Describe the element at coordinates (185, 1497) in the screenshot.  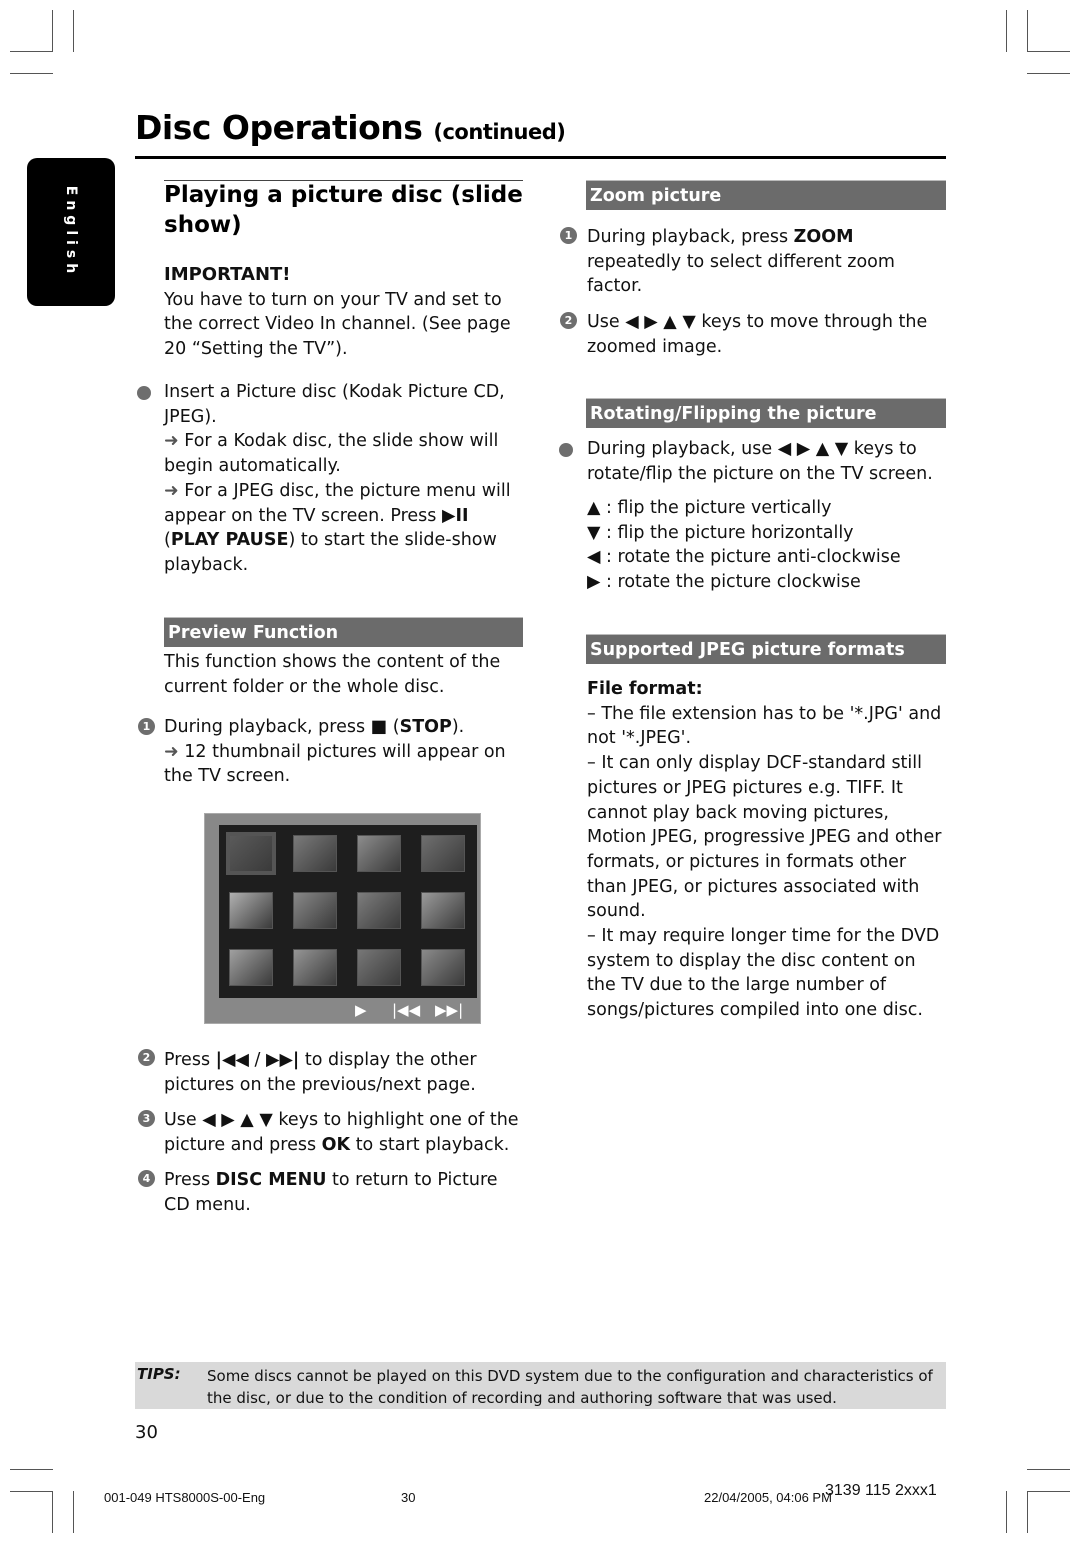
I see `footer-file: 001-049 HTS8000S-00-Eng` at that location.